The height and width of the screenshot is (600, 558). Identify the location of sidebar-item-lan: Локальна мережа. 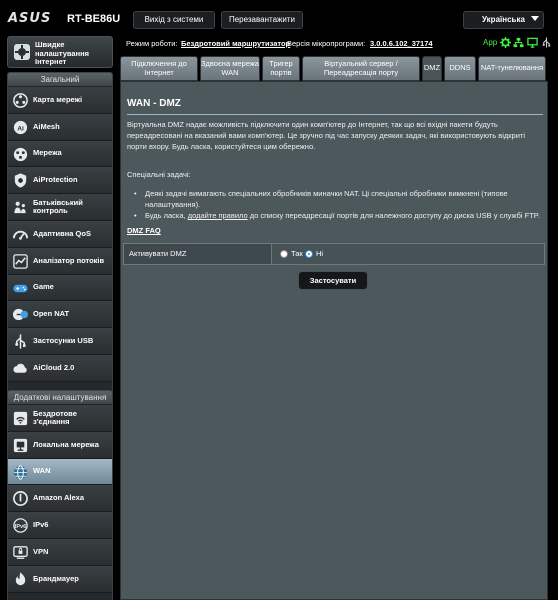
(60, 445).